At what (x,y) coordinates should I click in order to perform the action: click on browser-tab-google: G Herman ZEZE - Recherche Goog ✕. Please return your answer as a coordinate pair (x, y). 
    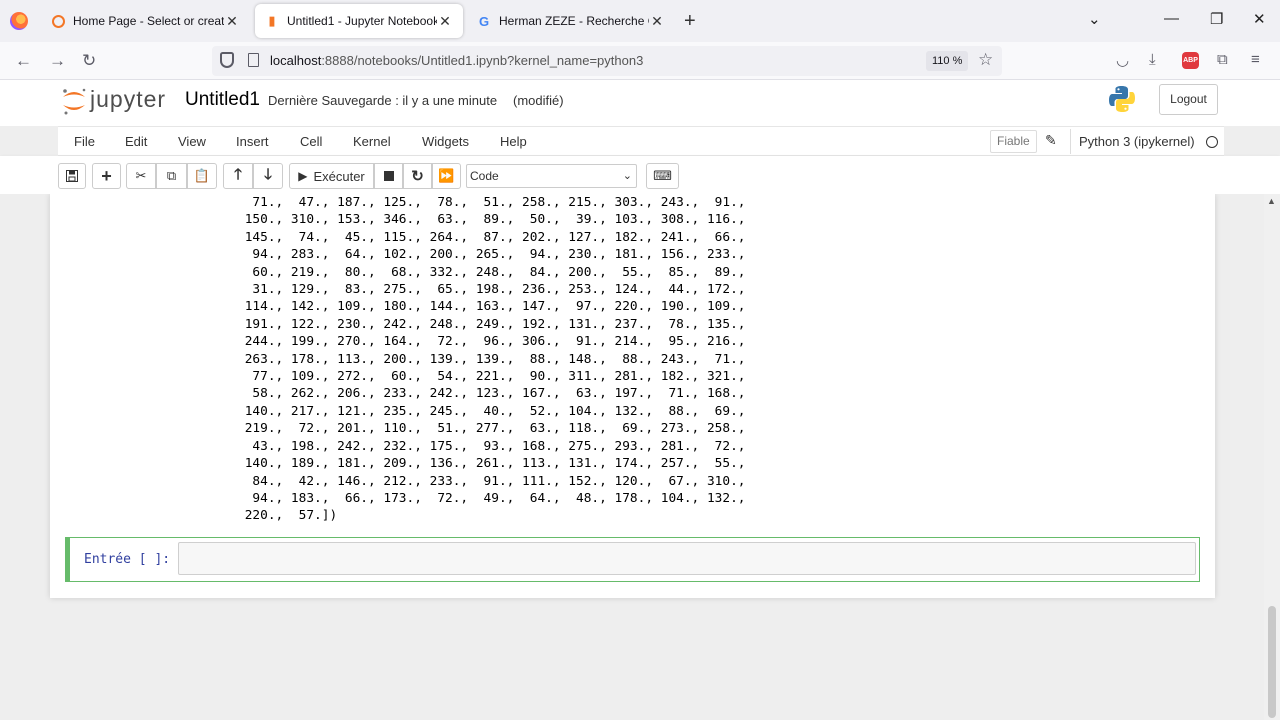
    Looking at the image, I should click on (571, 21).